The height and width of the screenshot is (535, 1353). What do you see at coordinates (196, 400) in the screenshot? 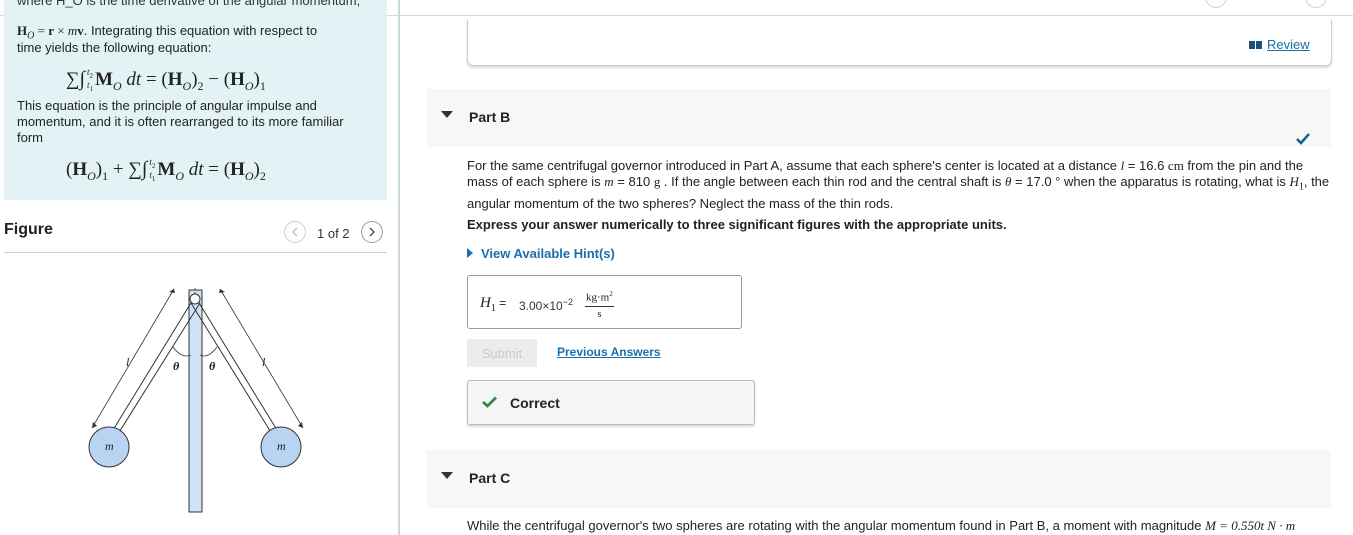
I see `governor-figure: l l θ θ m m` at bounding box center [196, 400].